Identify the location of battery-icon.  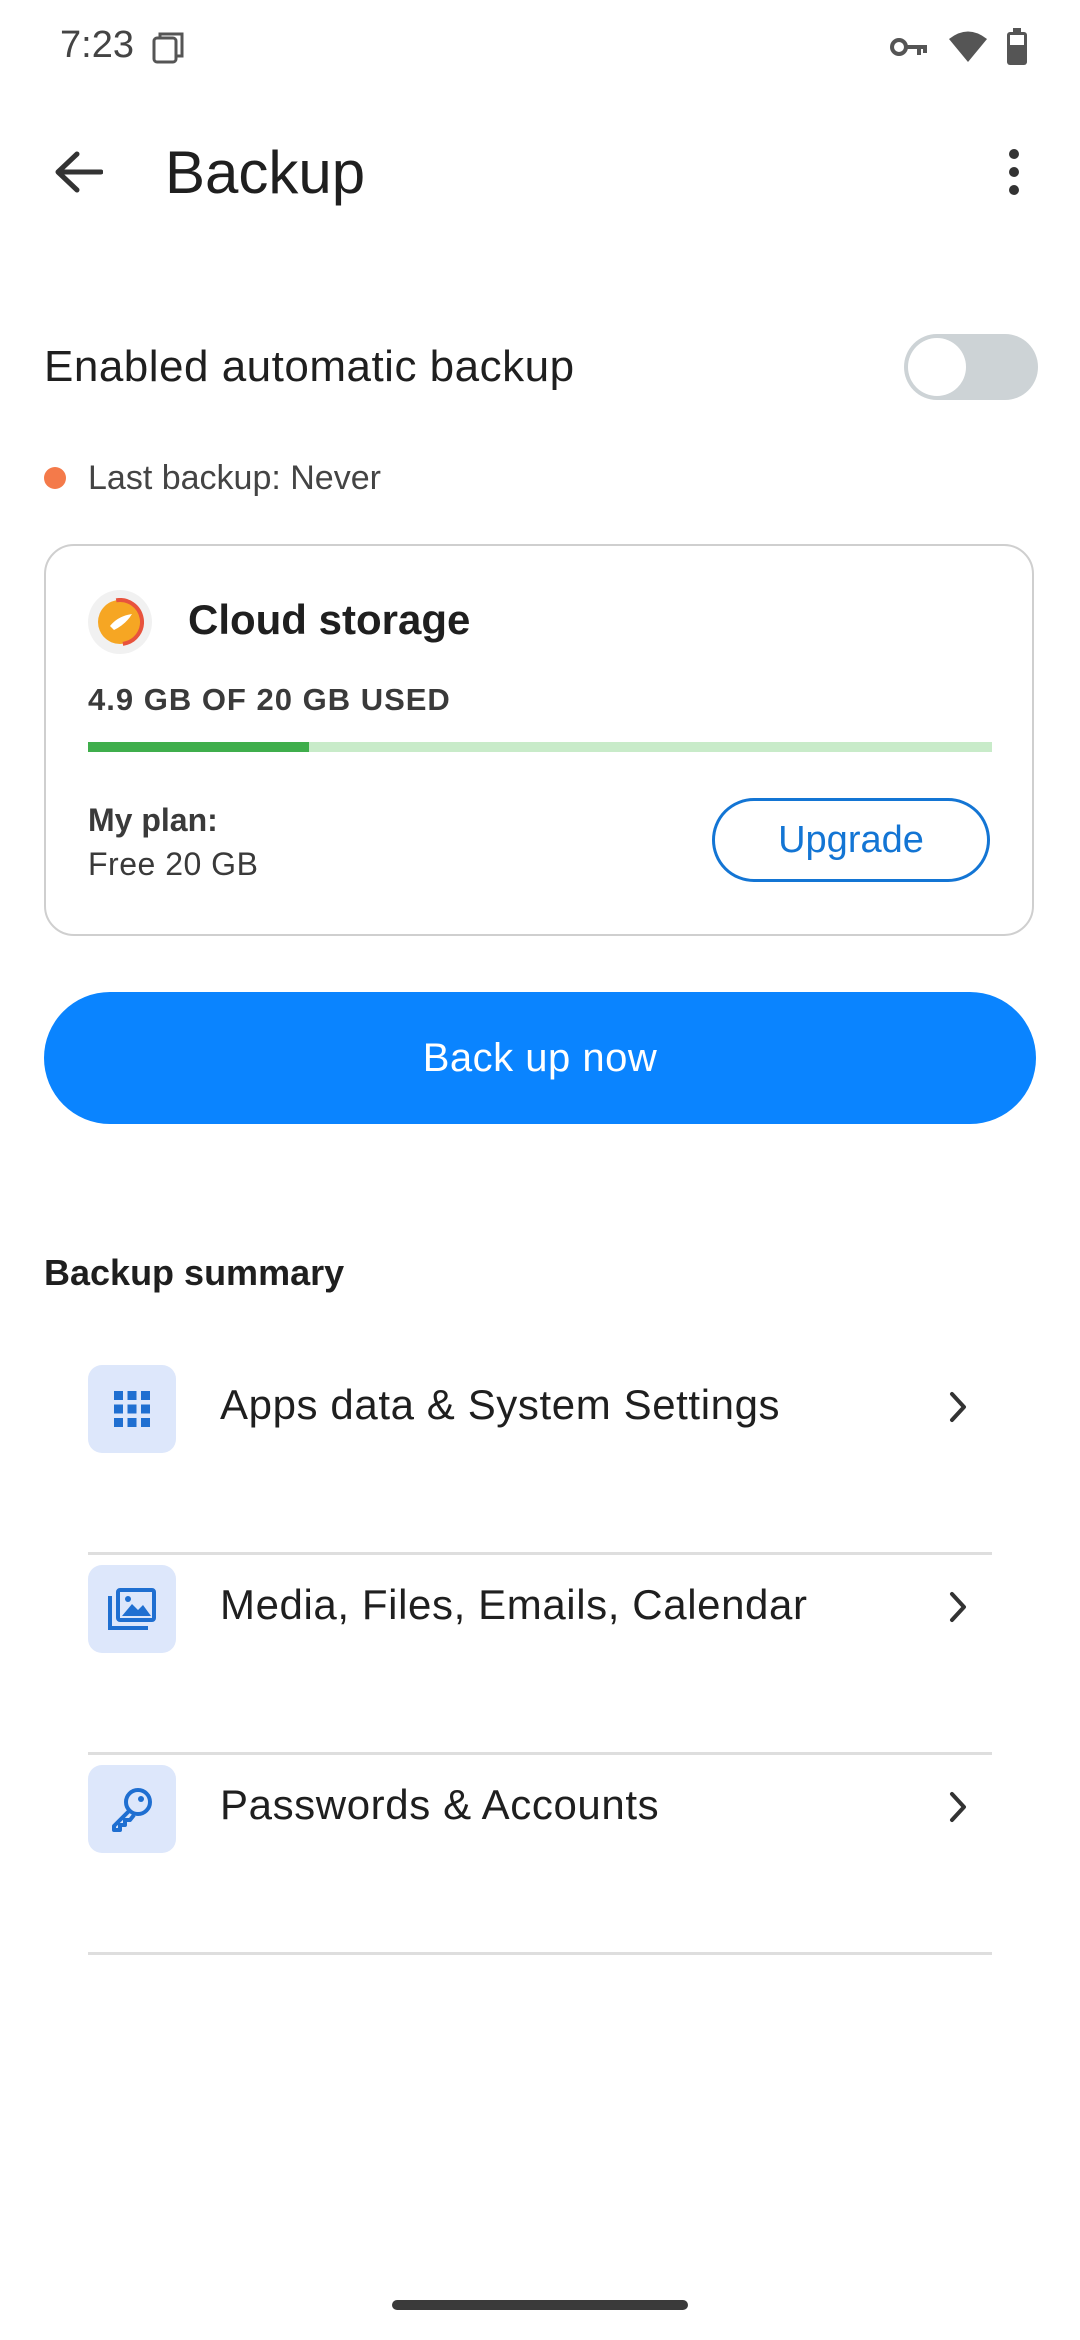
(1017, 49).